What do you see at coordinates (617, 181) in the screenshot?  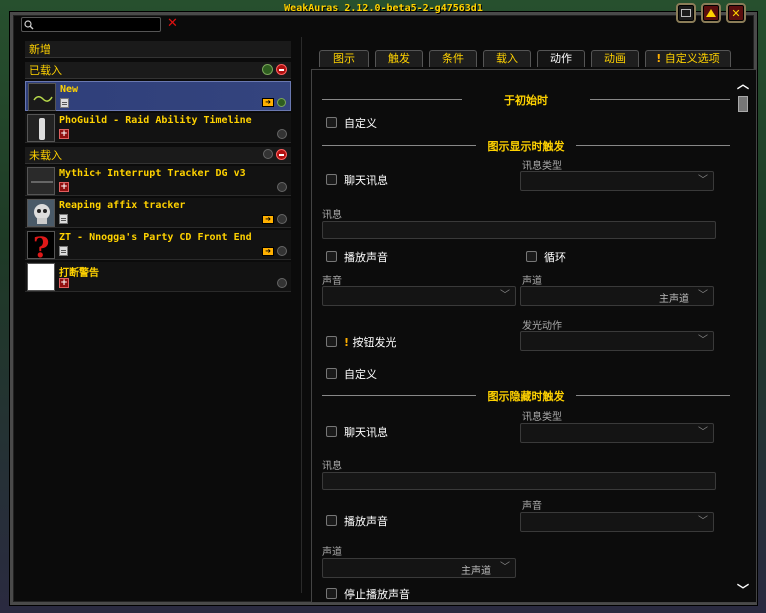 I see `show-msg-type-dropdown: ﹀` at bounding box center [617, 181].